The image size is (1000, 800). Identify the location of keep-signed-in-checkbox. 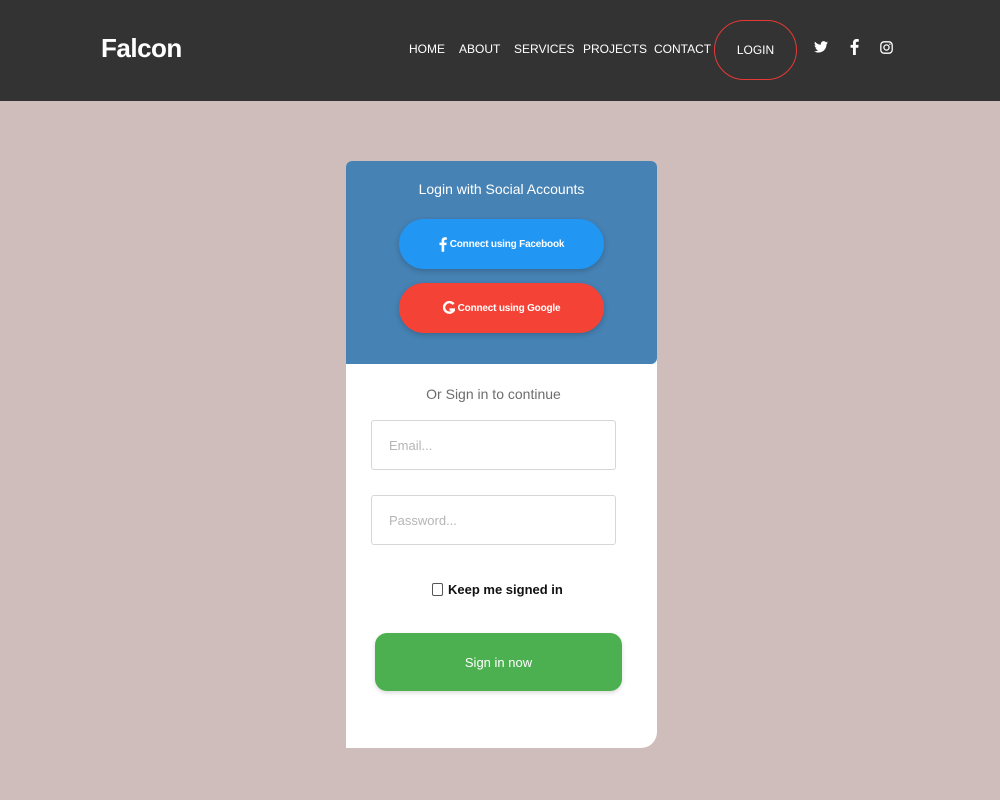
(437, 589).